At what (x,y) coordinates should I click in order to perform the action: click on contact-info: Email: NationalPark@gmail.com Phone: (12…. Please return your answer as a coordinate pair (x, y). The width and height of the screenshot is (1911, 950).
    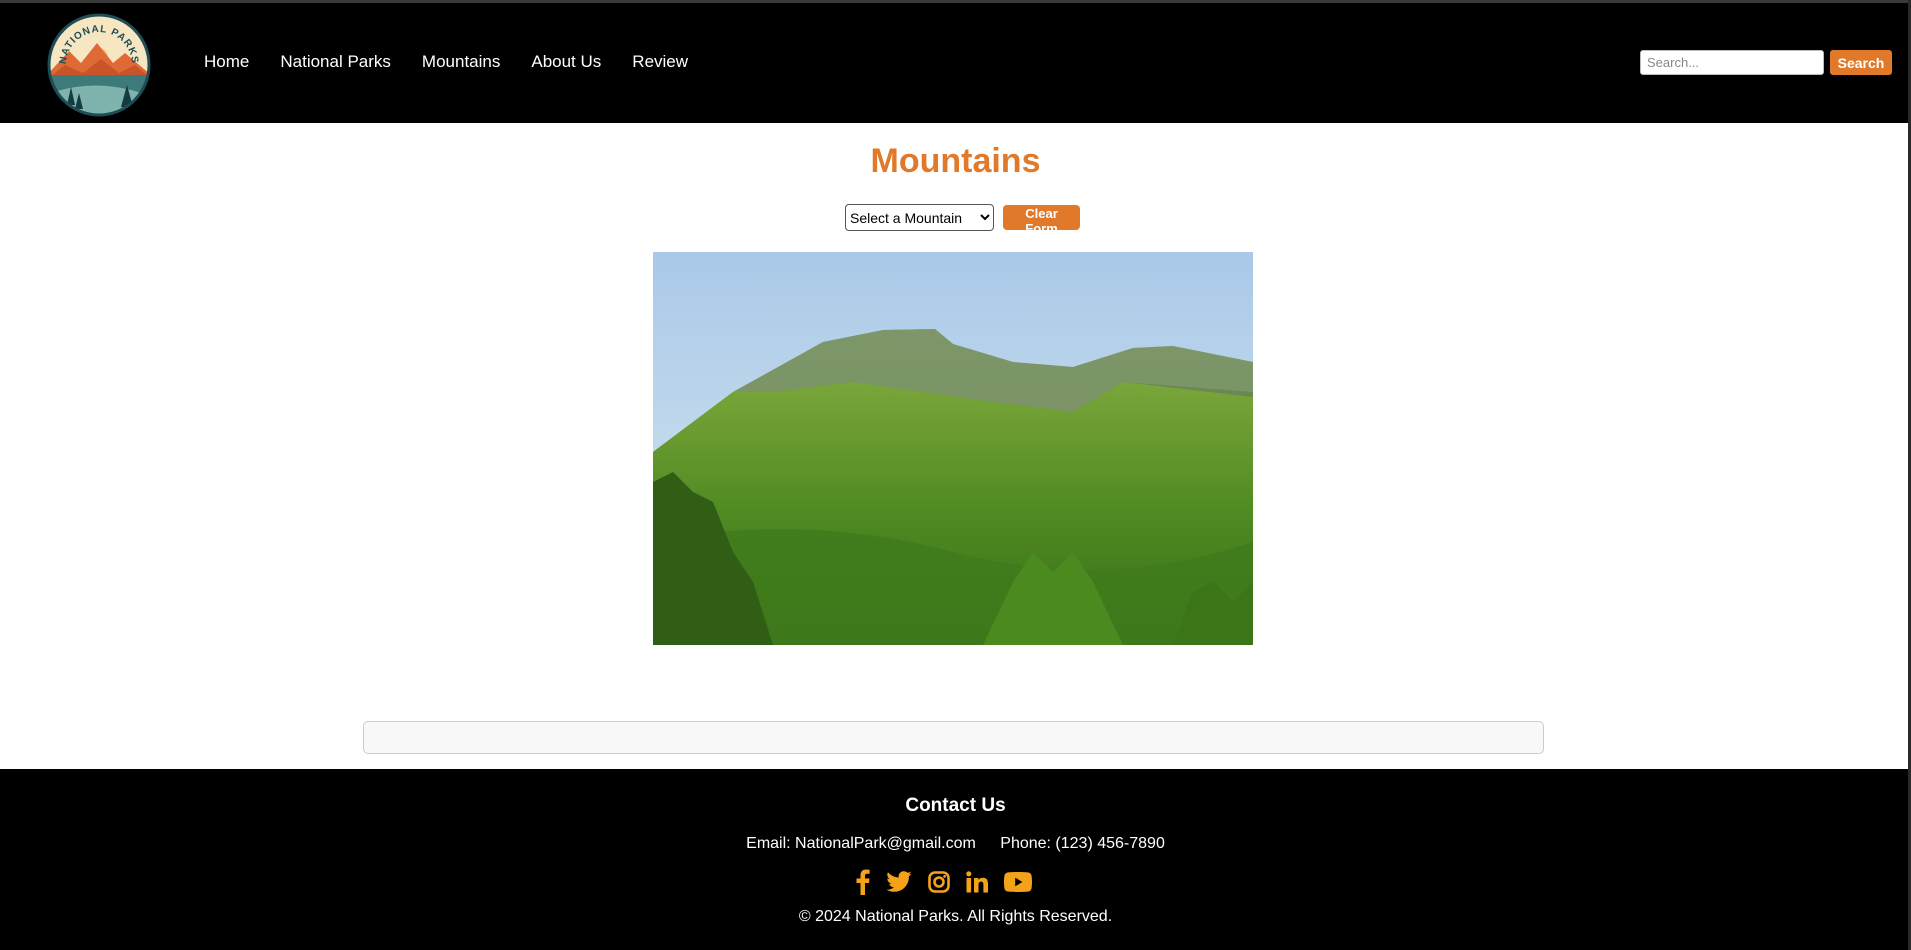
    Looking at the image, I should click on (955, 844).